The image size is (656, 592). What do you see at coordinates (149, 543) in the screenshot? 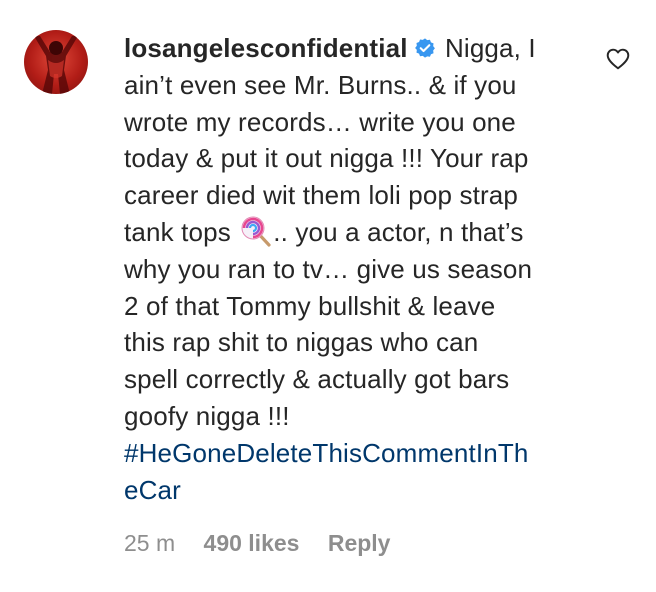
I see `comment-timestamp: 25 m` at bounding box center [149, 543].